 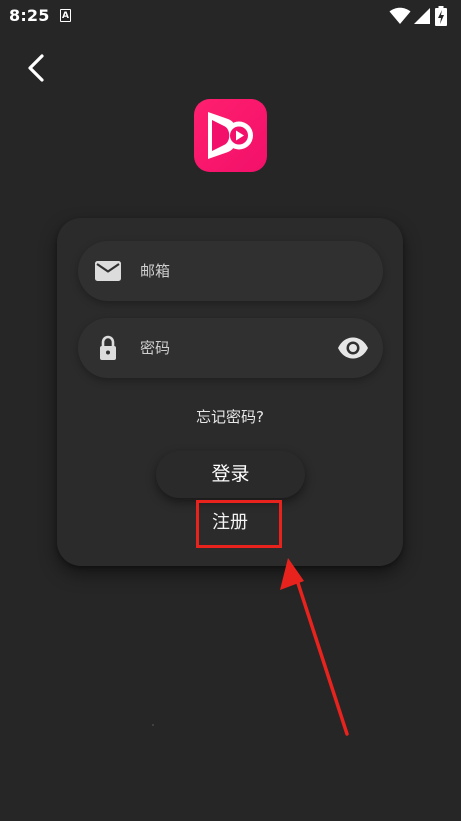 I want to click on forgot-password-link: 忘记密码?, so click(x=230, y=417).